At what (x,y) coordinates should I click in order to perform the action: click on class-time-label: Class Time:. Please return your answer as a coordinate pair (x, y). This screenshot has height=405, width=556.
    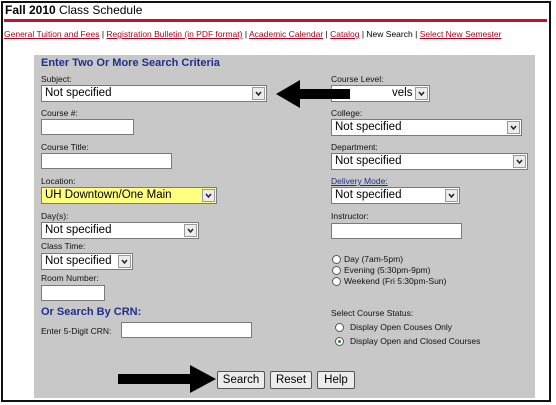
    Looking at the image, I should click on (63, 246).